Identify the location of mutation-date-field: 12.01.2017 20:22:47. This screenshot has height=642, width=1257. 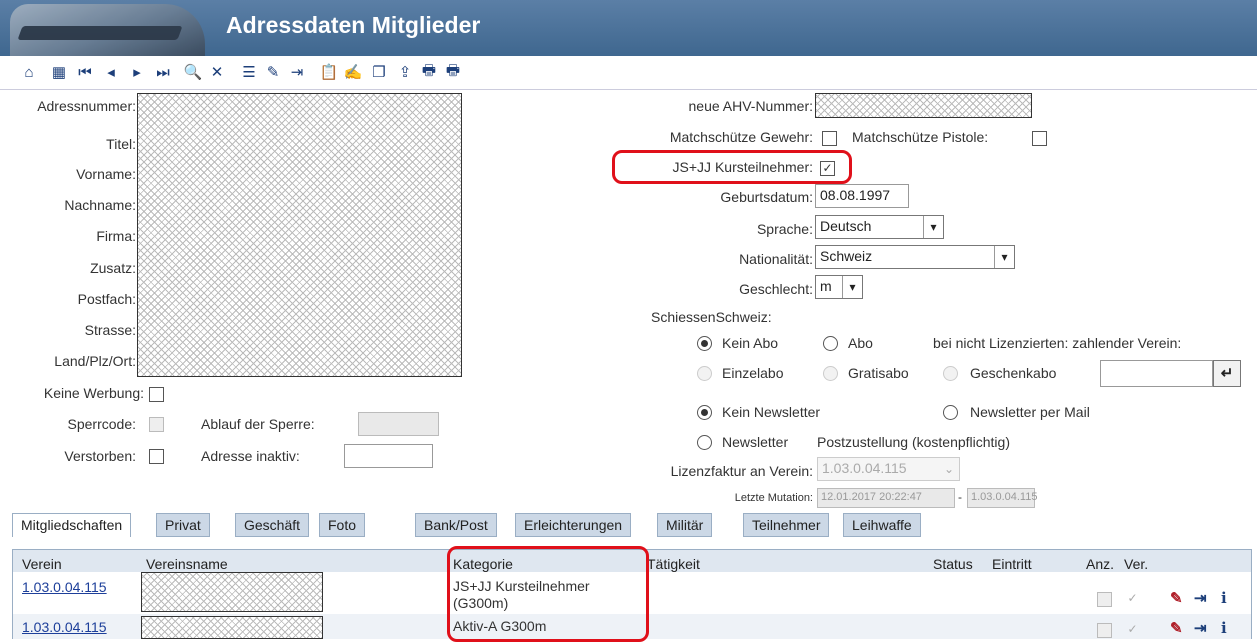
(886, 498).